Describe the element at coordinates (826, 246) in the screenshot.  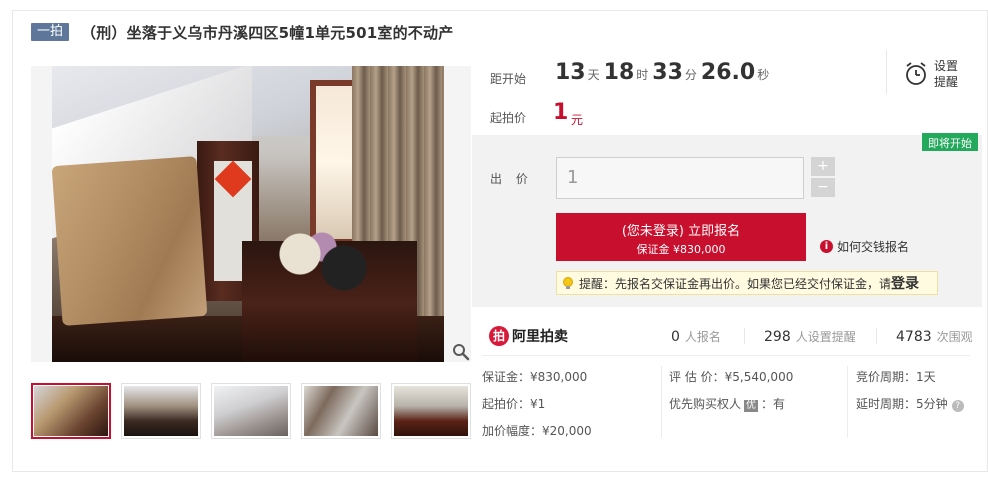
I see `info-icon: i` at that location.